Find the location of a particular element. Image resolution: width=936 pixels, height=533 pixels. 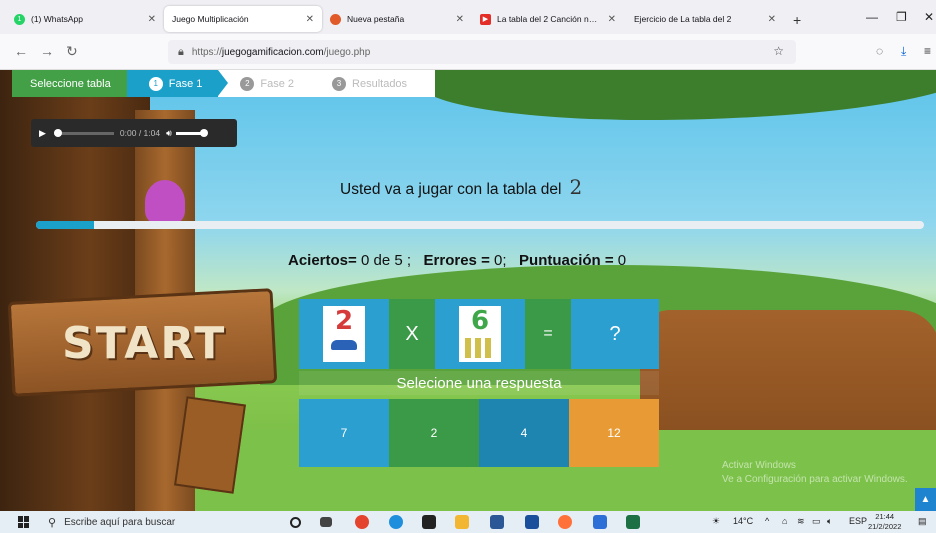

tab-nueva-pestana: Nueva pestaña ✕ is located at coordinates (397, 19).